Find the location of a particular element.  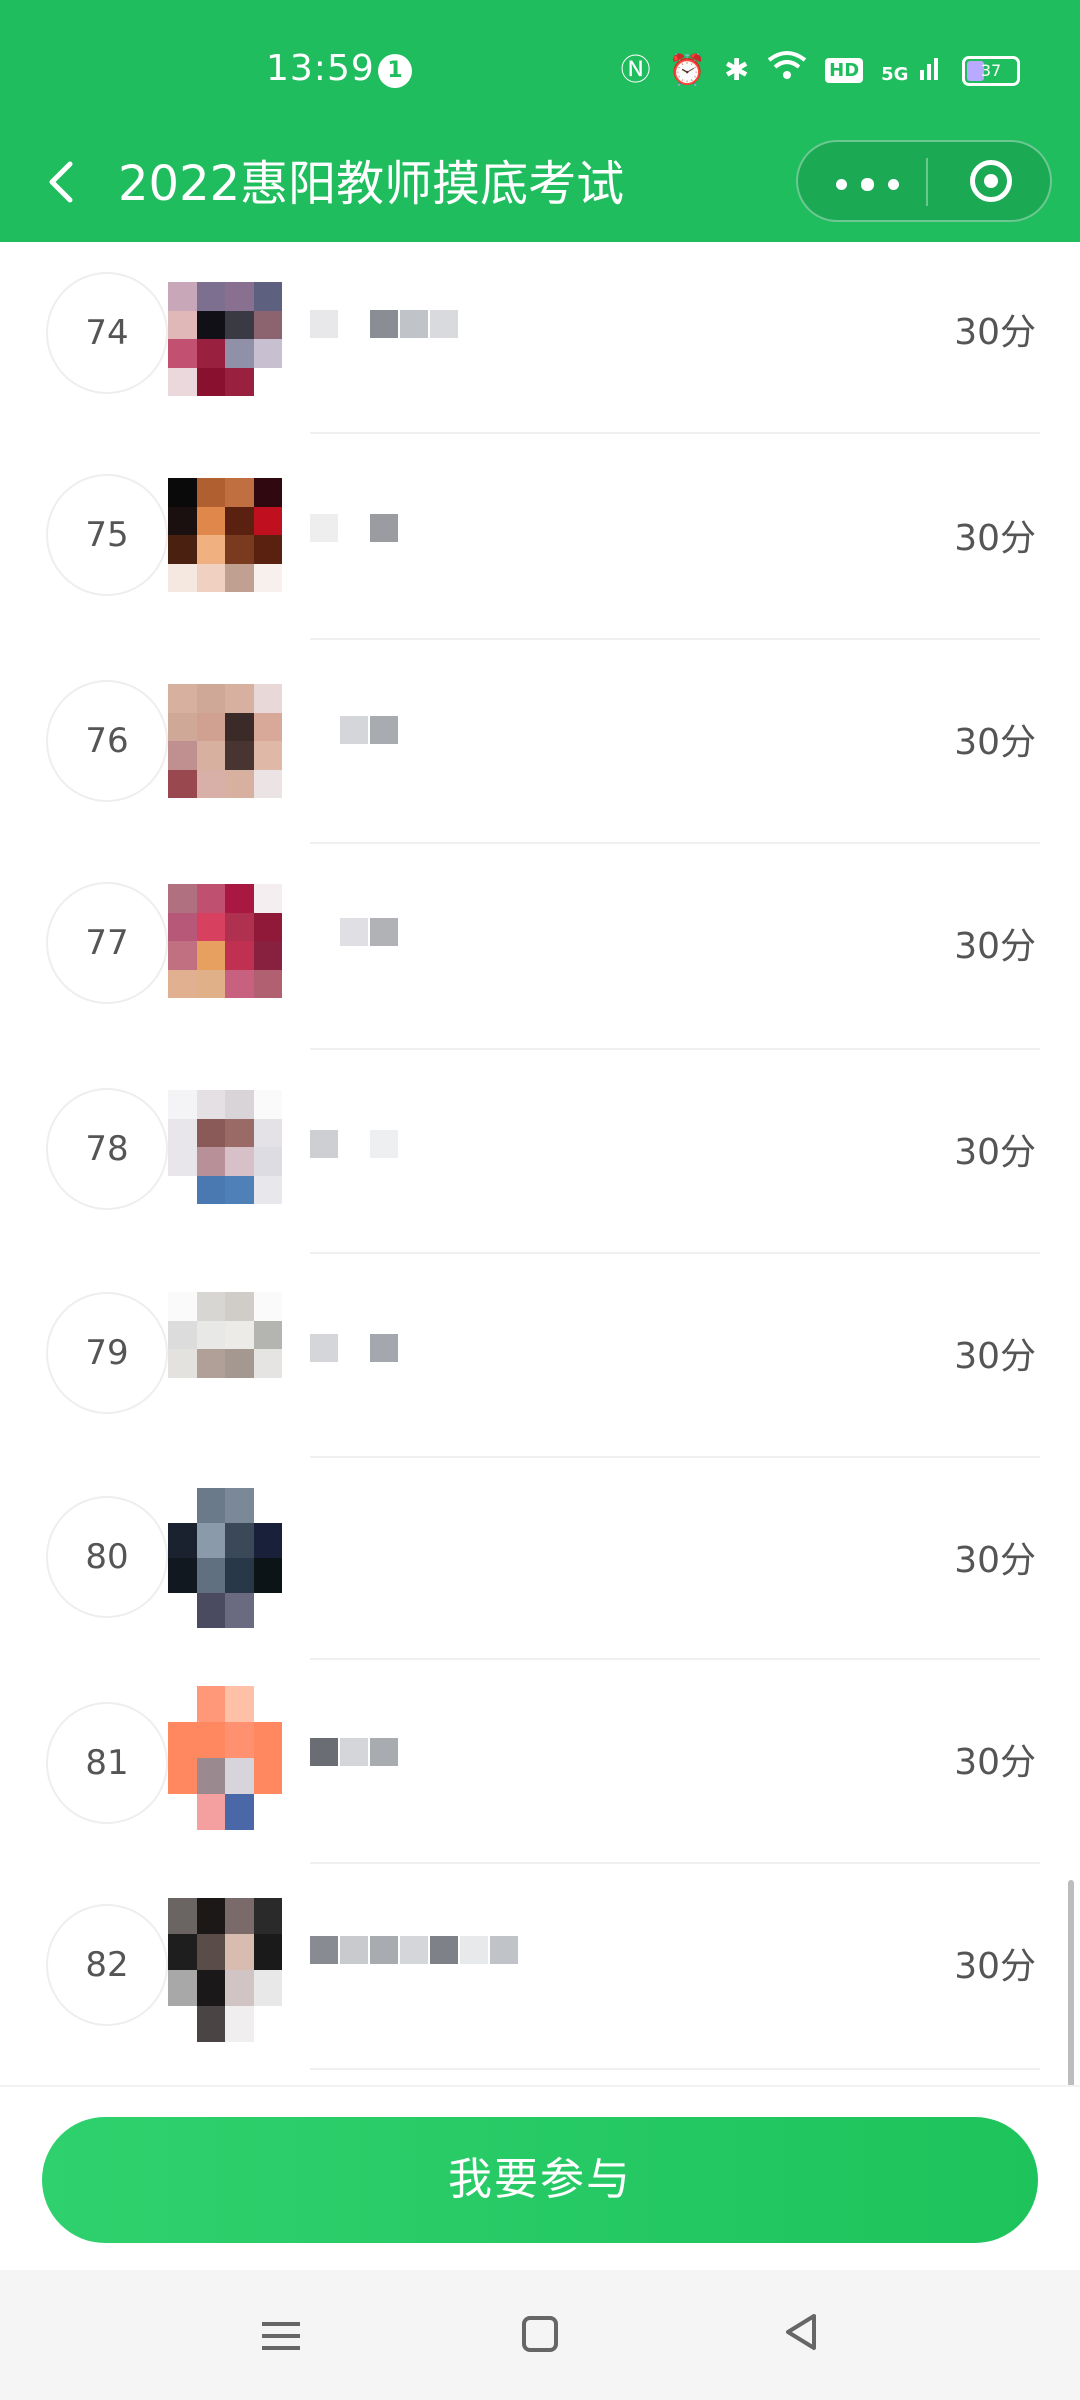

list-item: 79 30分 is located at coordinates (540, 1364).